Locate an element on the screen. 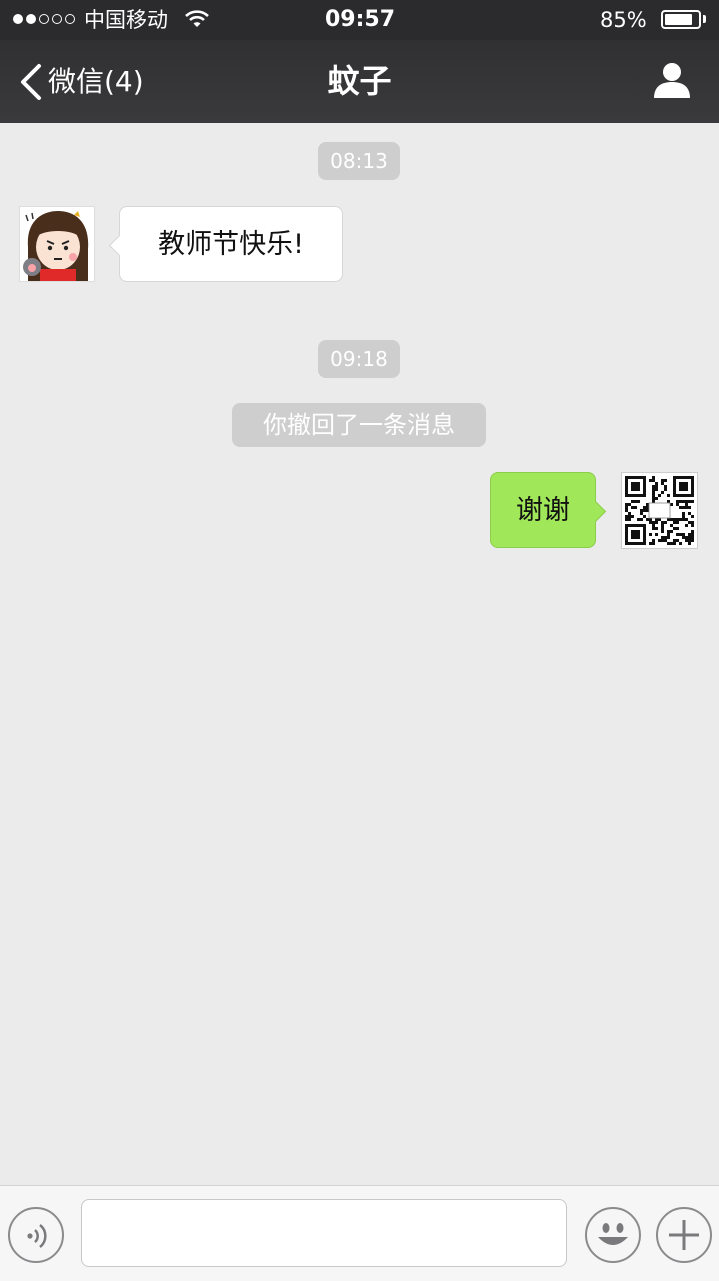  battery-tip is located at coordinates (704, 19).